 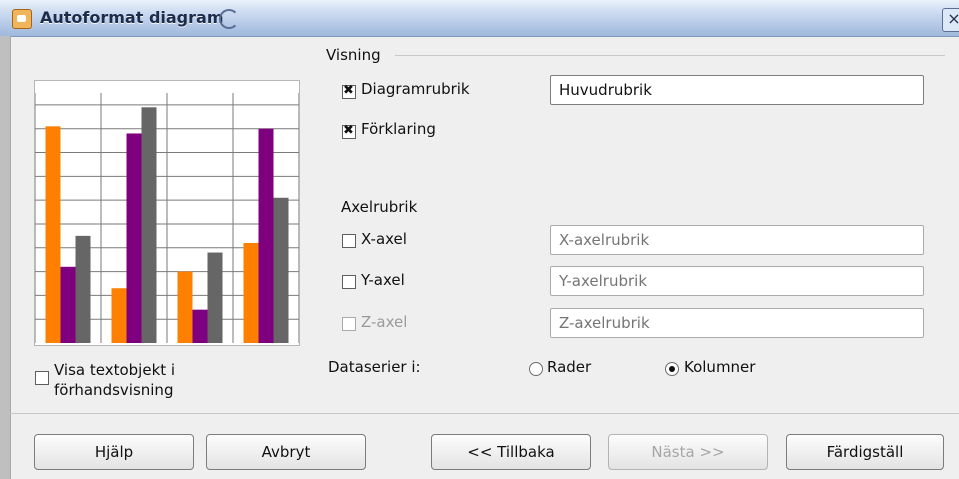 I want to click on columns-radio, so click(x=672, y=369).